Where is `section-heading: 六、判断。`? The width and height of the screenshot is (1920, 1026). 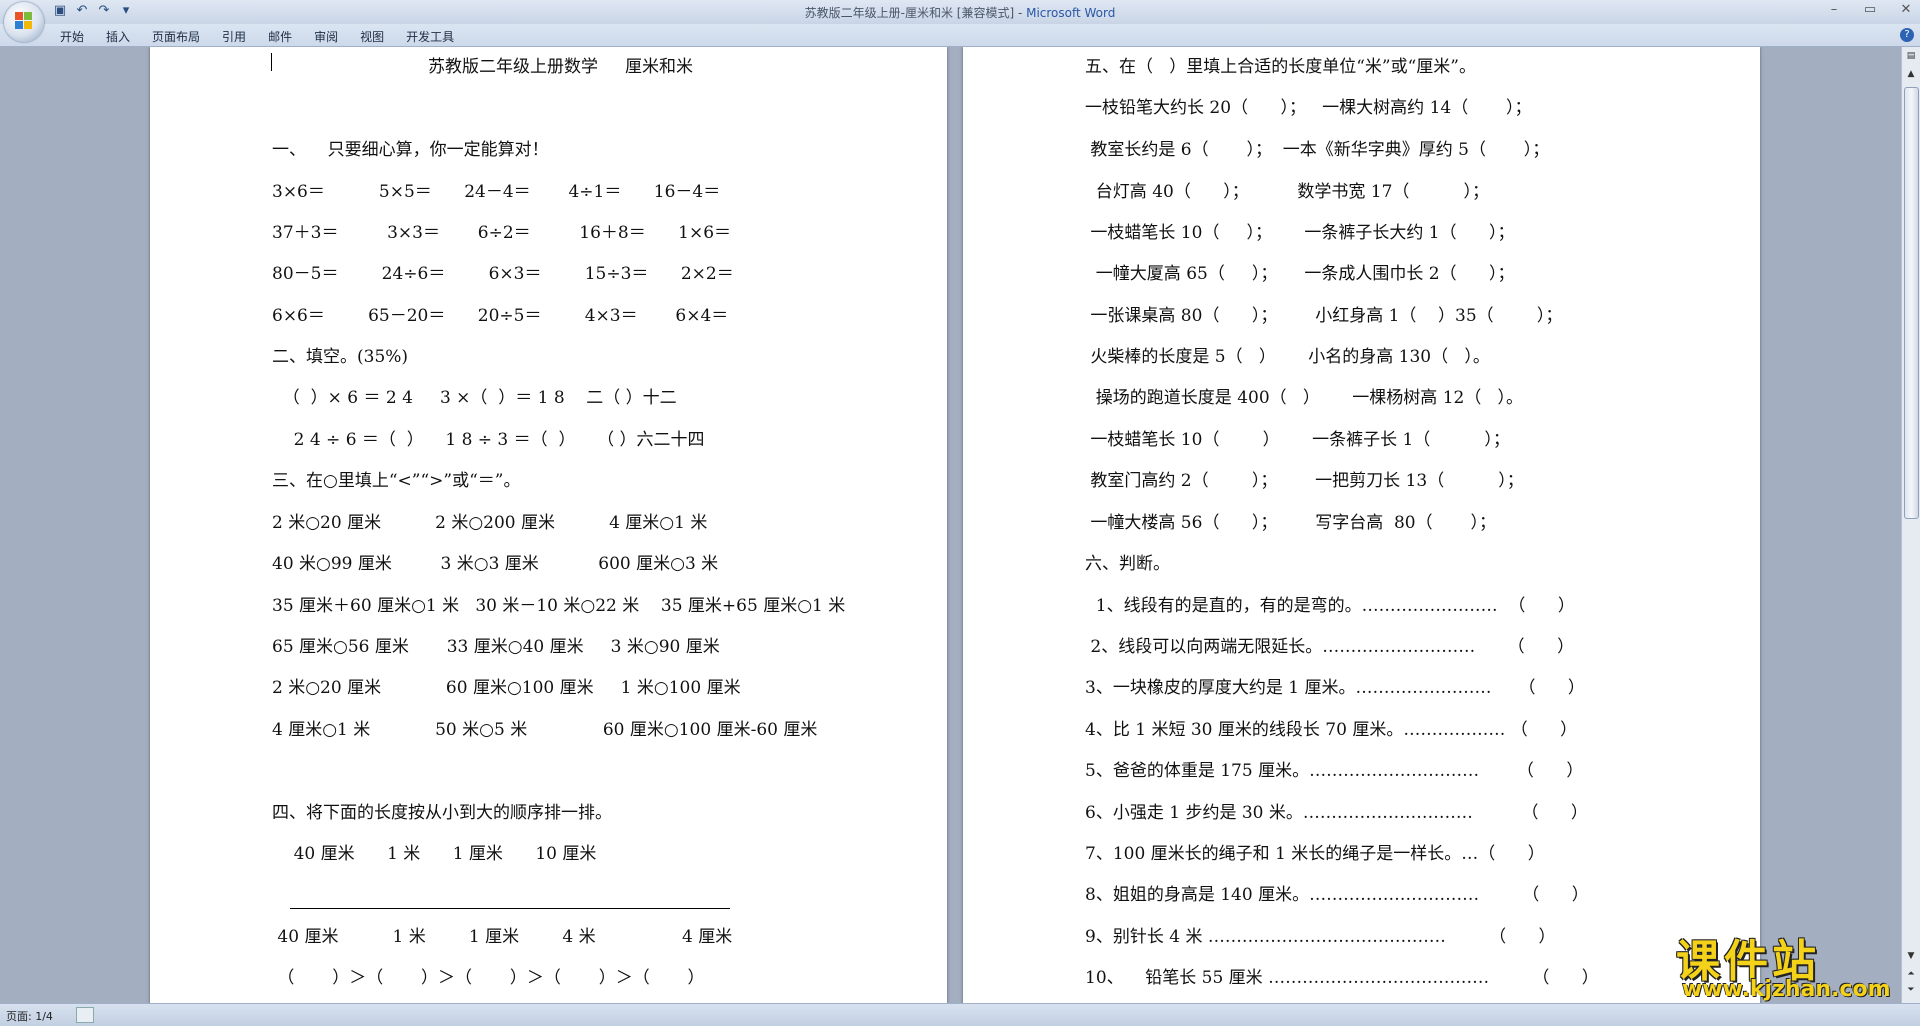
section-heading: 六、判断。 is located at coordinates (1127, 564).